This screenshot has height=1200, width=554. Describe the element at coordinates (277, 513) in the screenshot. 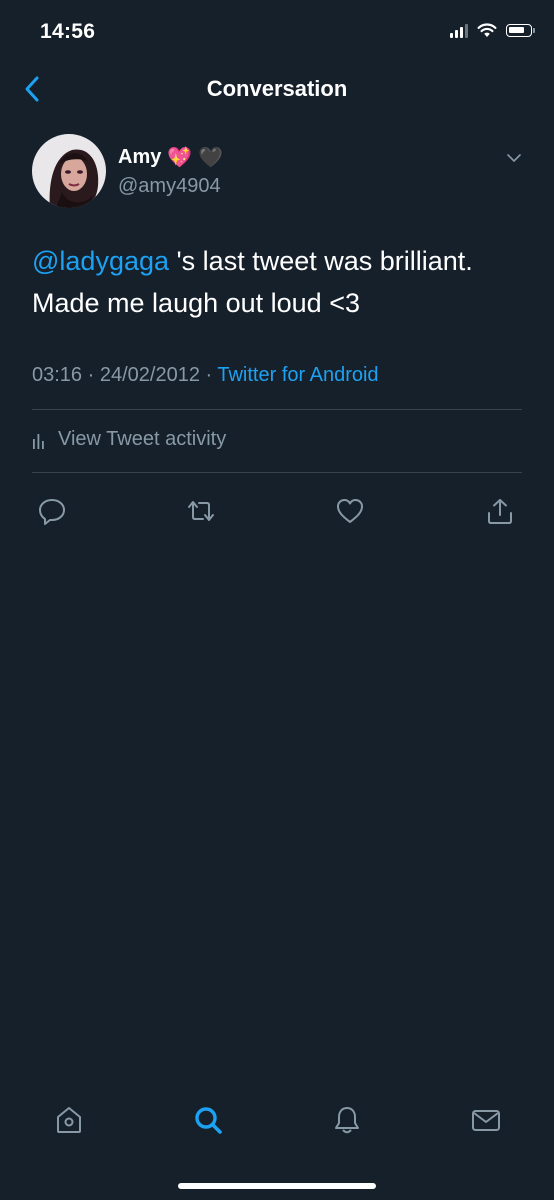

I see `tweet-action-bar` at that location.